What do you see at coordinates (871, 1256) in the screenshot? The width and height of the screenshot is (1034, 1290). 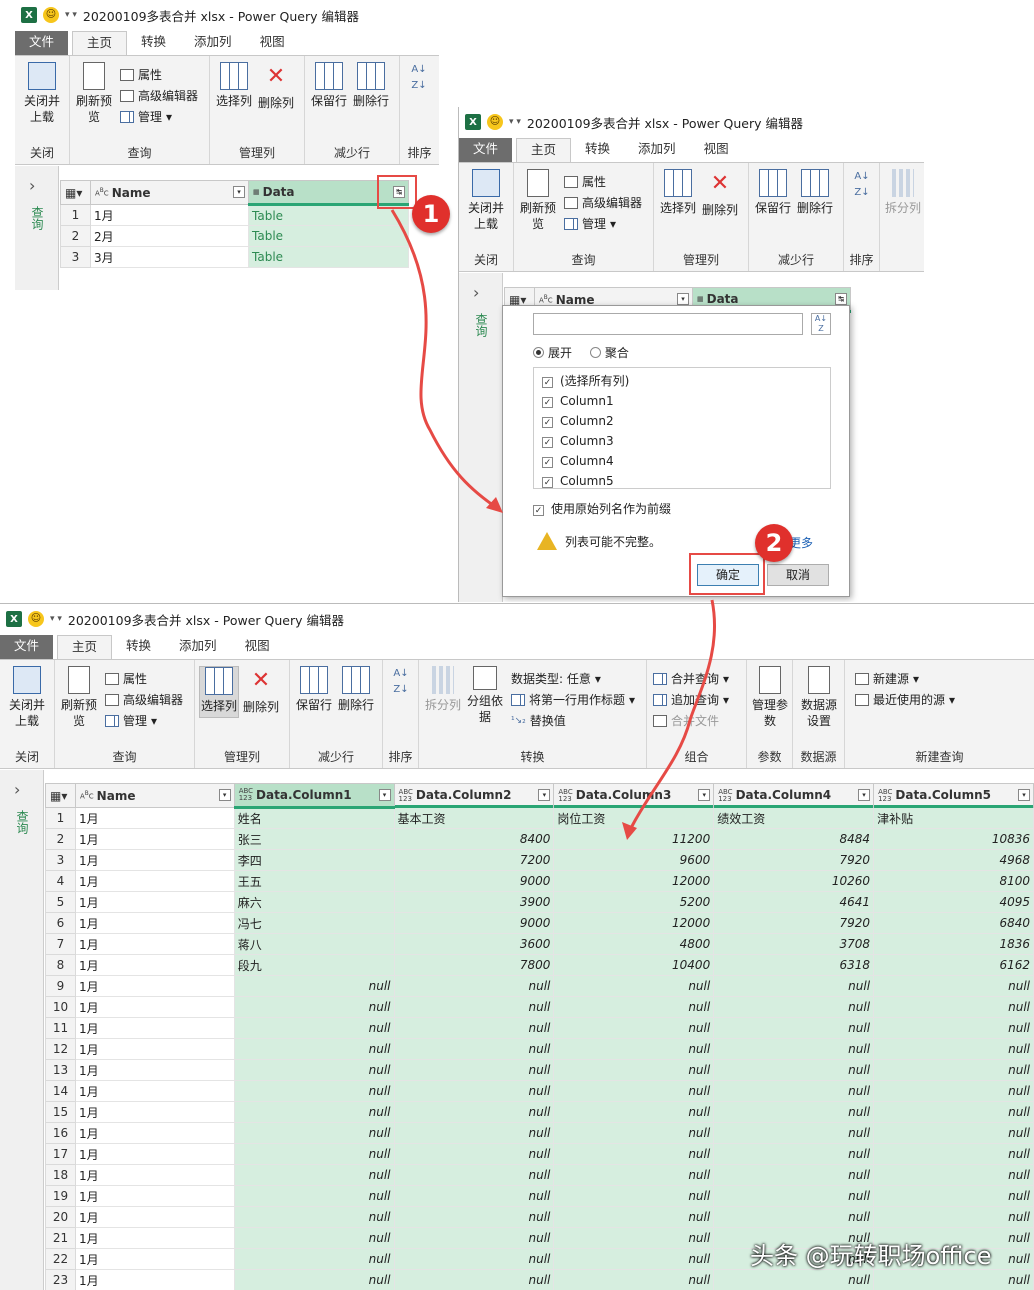 I see `watermark: 头条 @玩转职场office` at bounding box center [871, 1256].